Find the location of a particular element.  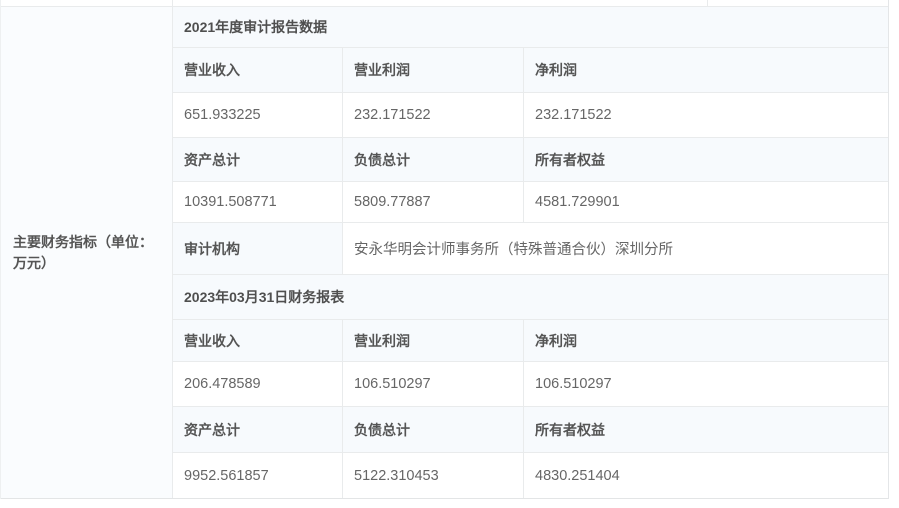

audit-row: 审计机构 安永华明会计师事务所（特殊普通合伙）深圳分所 is located at coordinates (530, 249).